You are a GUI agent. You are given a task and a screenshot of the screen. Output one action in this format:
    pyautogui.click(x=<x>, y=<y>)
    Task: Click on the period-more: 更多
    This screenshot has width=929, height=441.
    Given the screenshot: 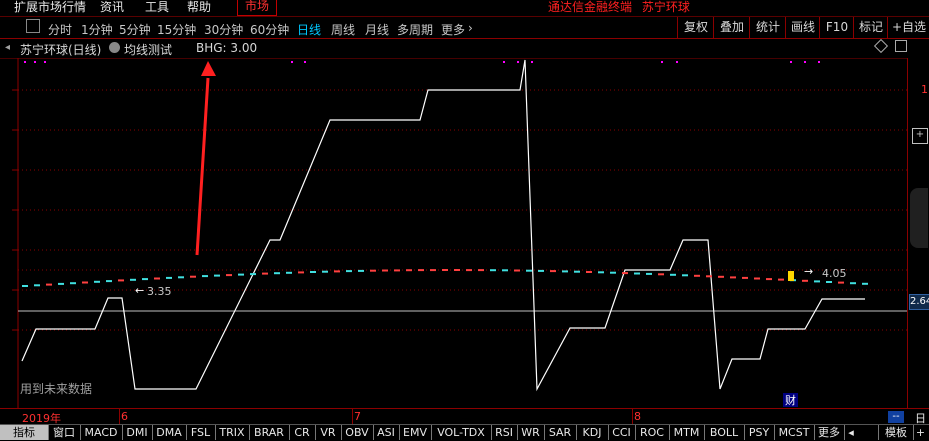 What is the action you would take?
    pyautogui.click(x=453, y=29)
    